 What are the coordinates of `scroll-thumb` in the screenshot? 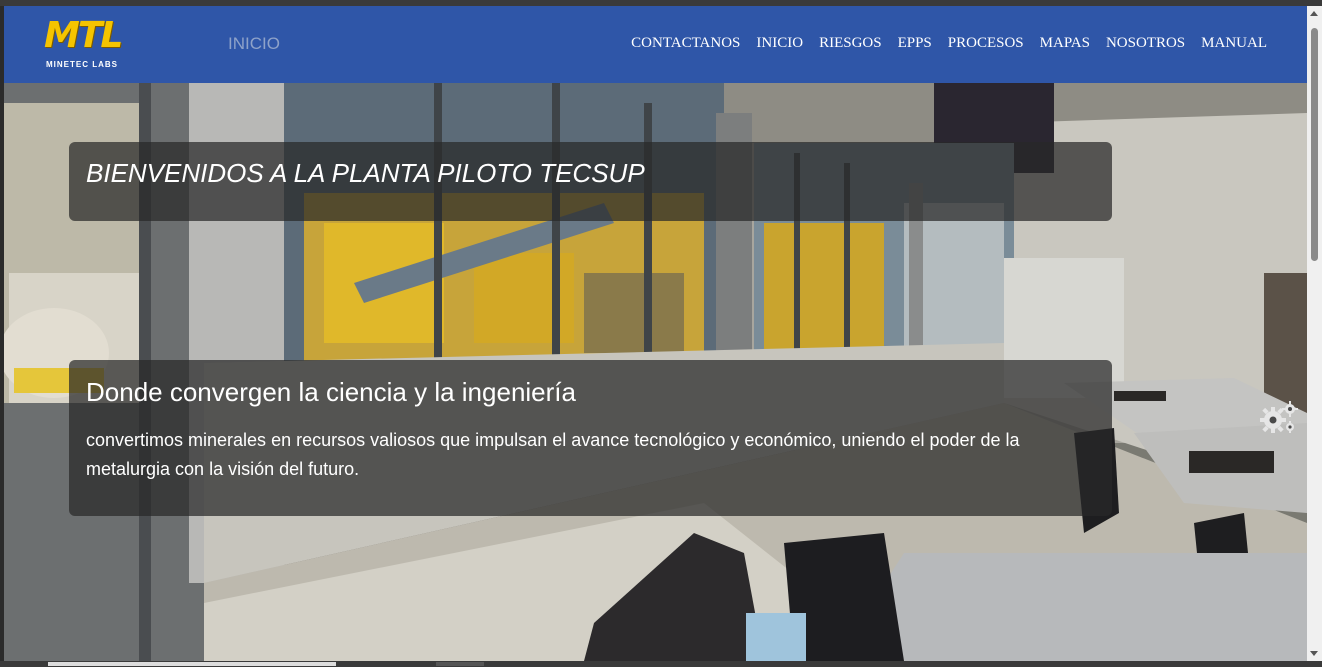 It's located at (1314, 144).